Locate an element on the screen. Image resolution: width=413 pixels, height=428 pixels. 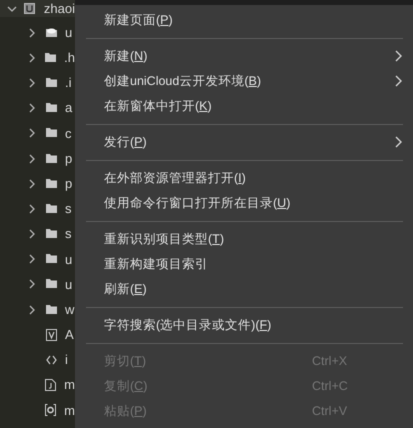
menu-item: 使用命令行窗口打开所在目录(U) is located at coordinates (197, 203).